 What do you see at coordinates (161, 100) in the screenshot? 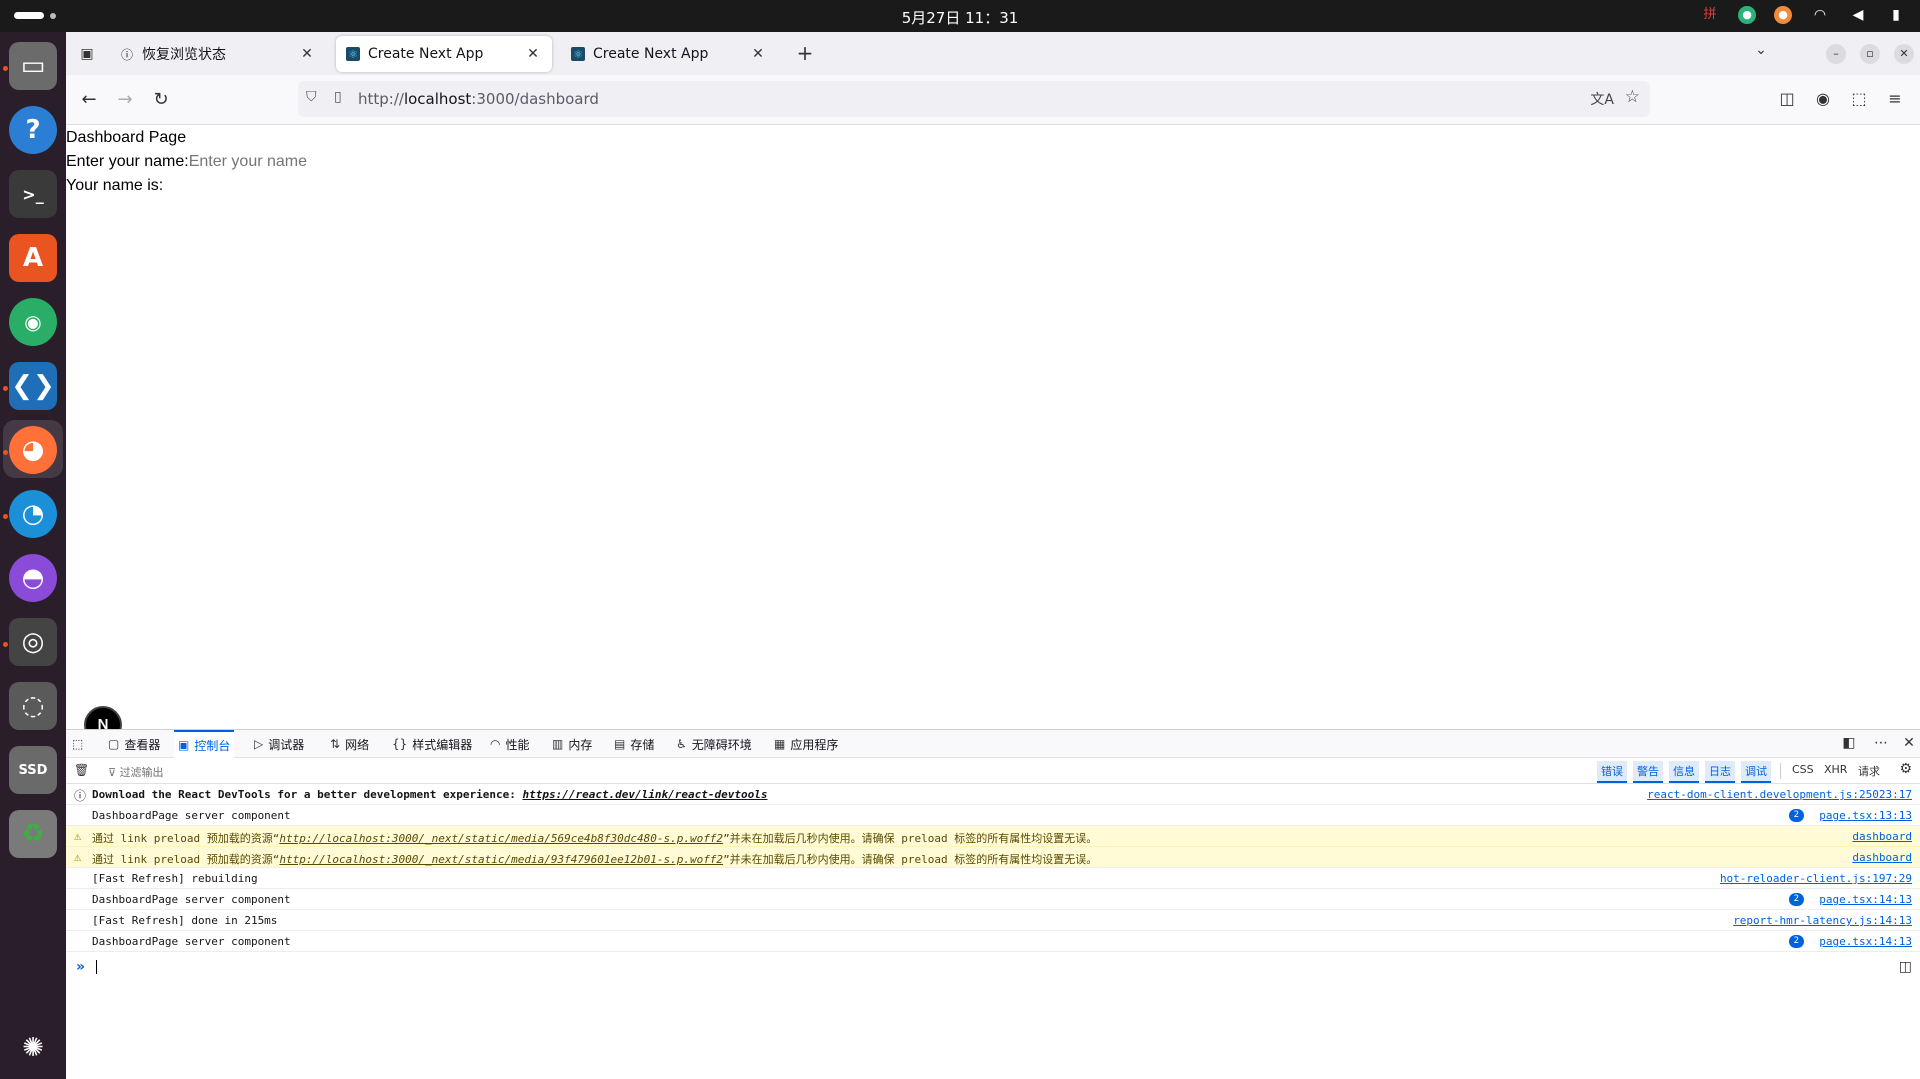
I see `reload-icon: ↻` at bounding box center [161, 100].